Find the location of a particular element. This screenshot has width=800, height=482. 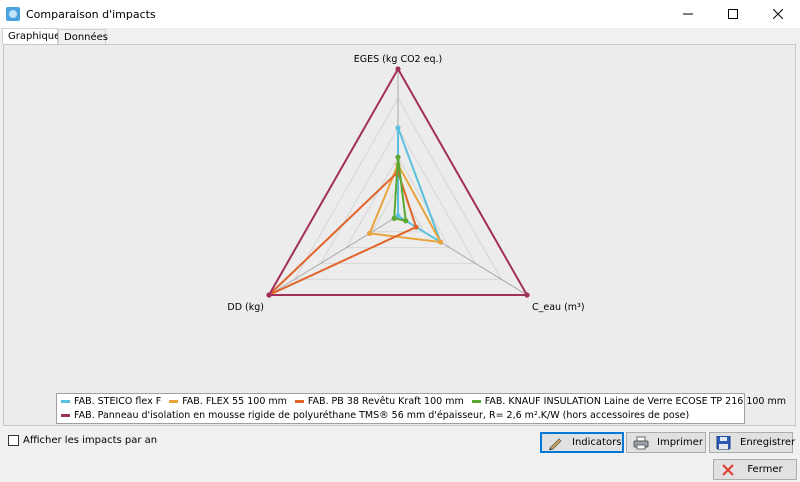

axis-label: C_eau (m³) is located at coordinates (558, 307).